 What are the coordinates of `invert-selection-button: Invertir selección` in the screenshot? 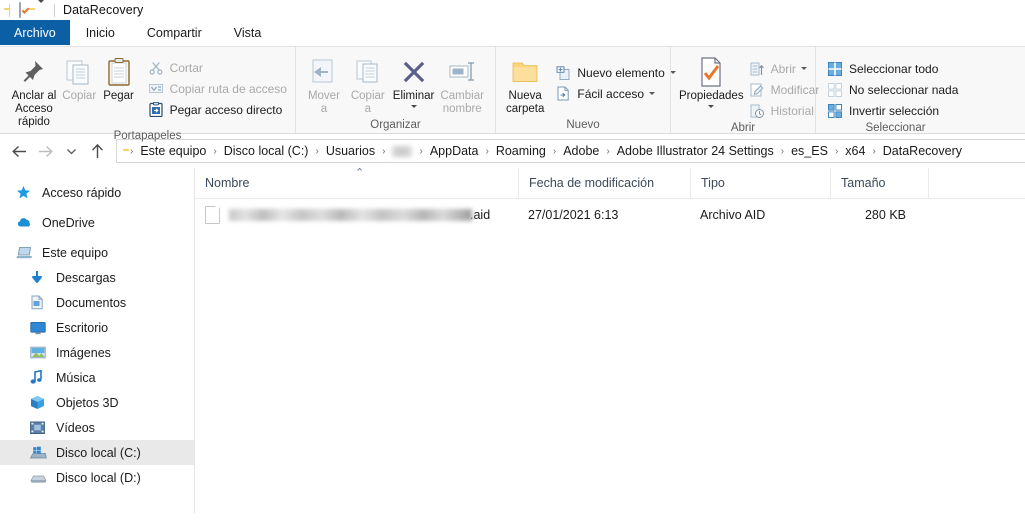 It's located at (892, 110).